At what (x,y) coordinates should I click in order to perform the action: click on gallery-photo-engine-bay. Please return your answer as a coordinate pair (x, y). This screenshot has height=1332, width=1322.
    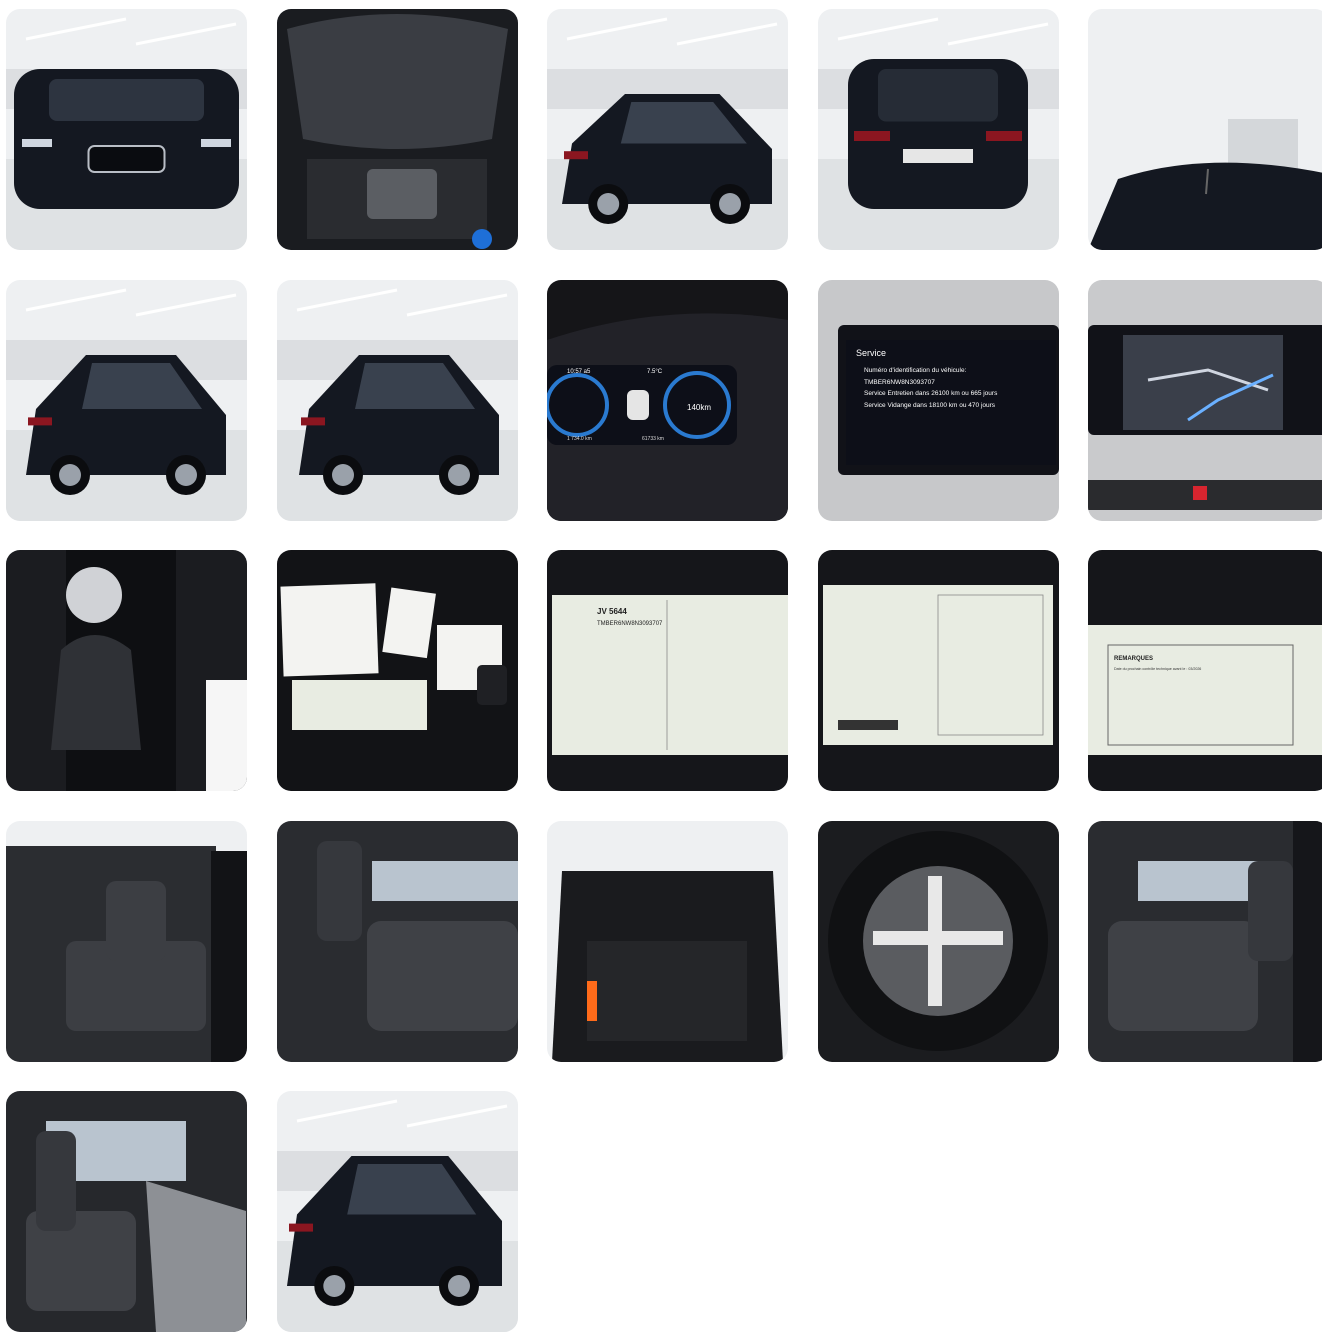
    Looking at the image, I should click on (397, 129).